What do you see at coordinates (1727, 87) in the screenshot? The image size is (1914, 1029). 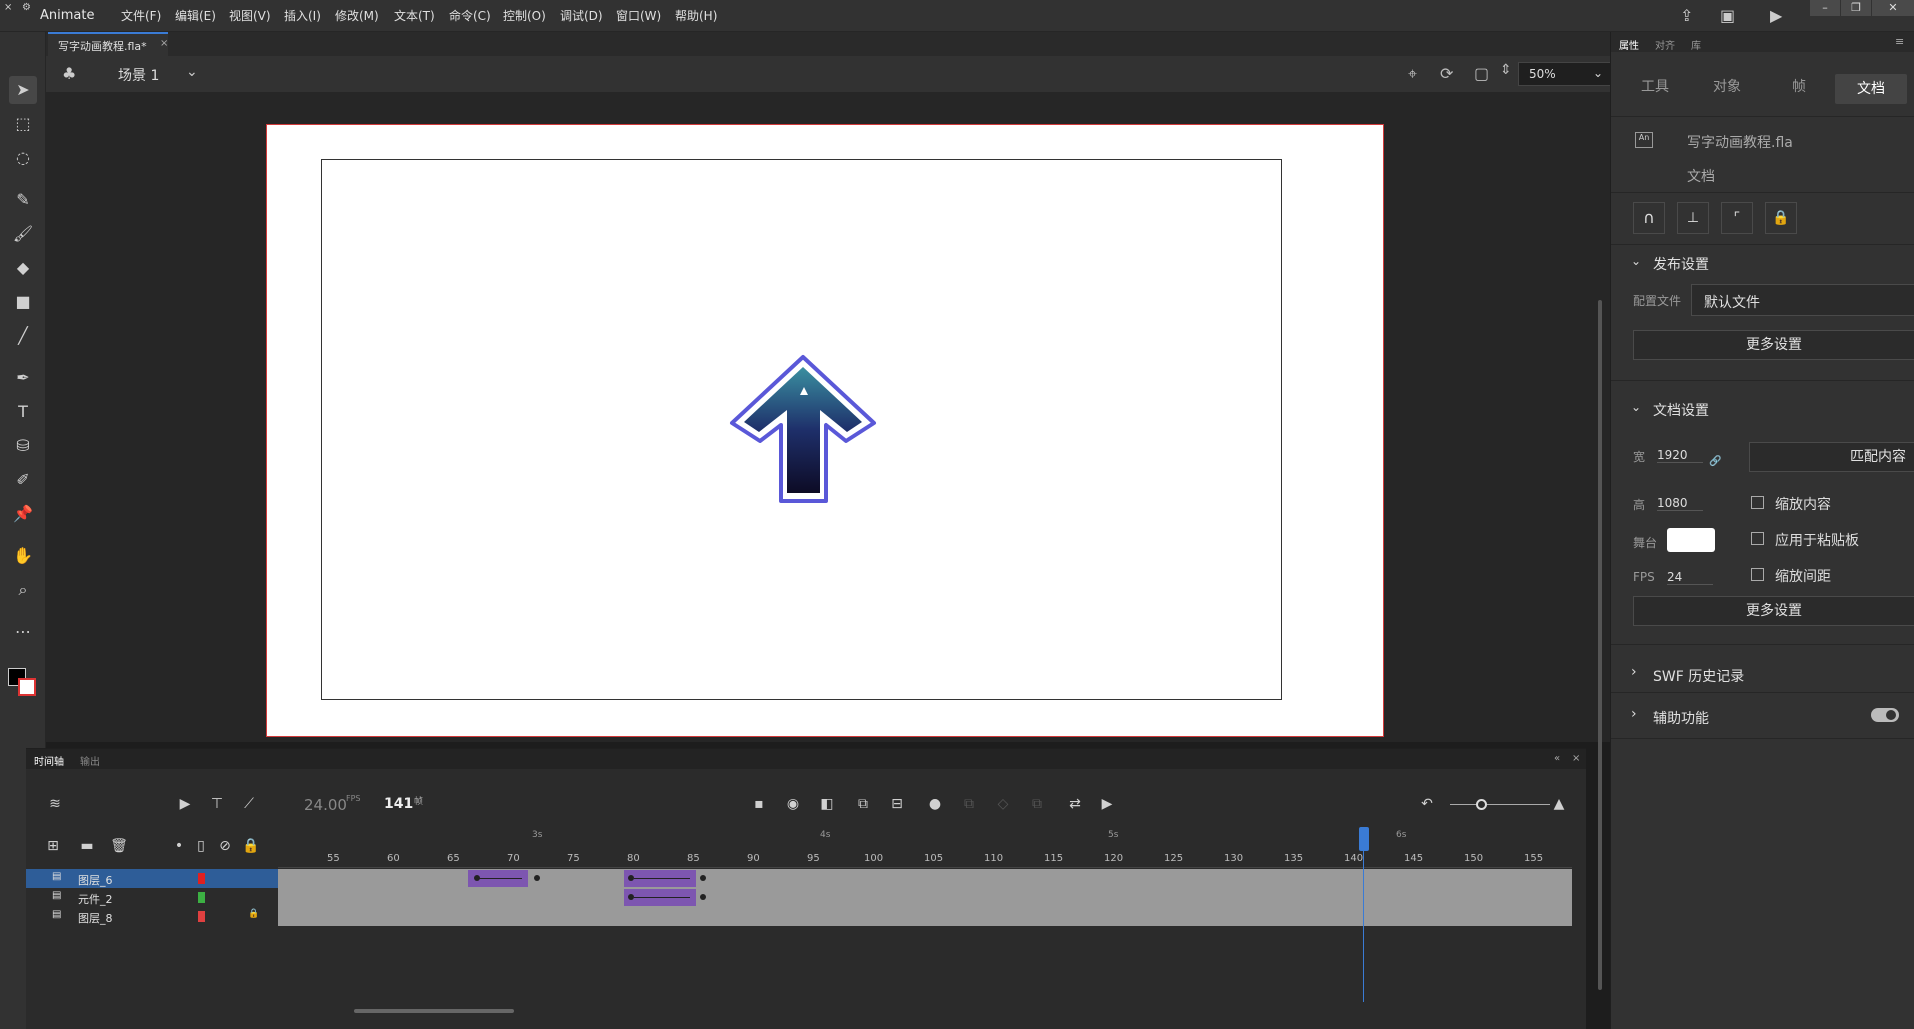 I see `tab-object: 对象` at bounding box center [1727, 87].